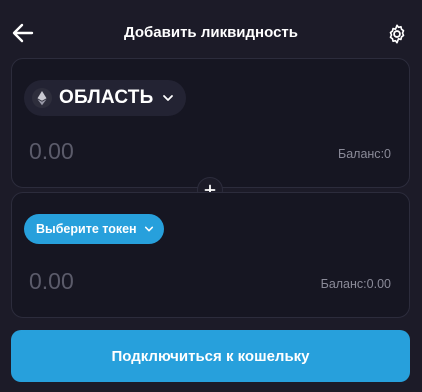  I want to click on token-b-balance: Баланс:0.00, so click(355, 284).